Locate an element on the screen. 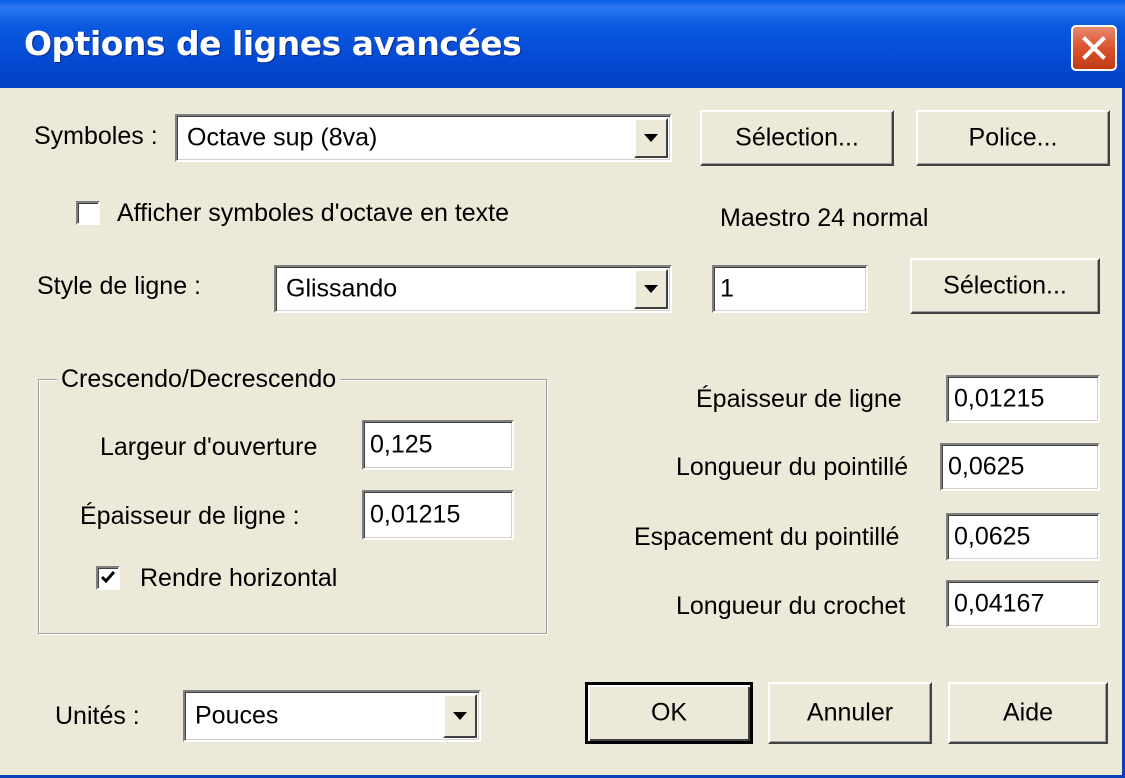  hook-length-input: 0,04167 is located at coordinates (1023, 604).